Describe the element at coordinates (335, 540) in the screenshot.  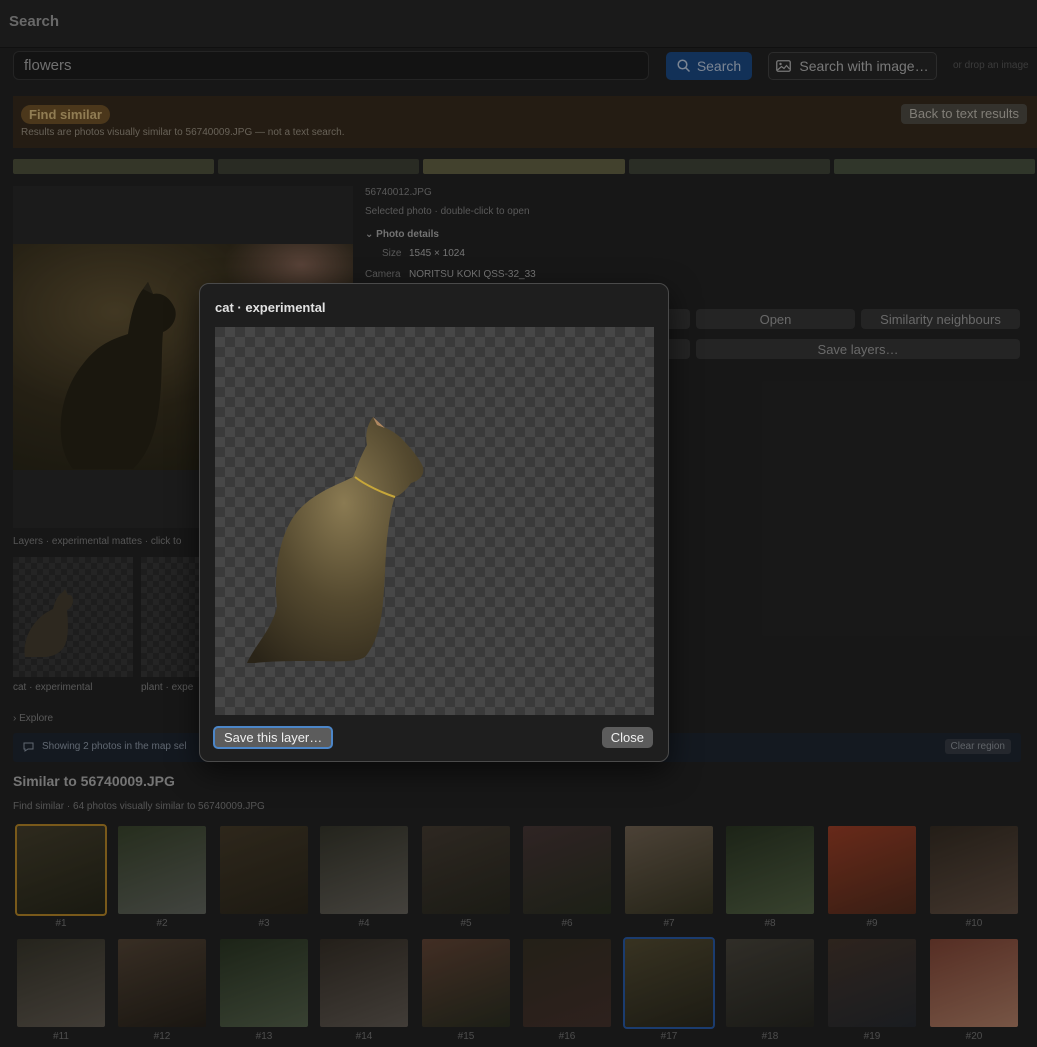
I see `cat-cutout` at that location.